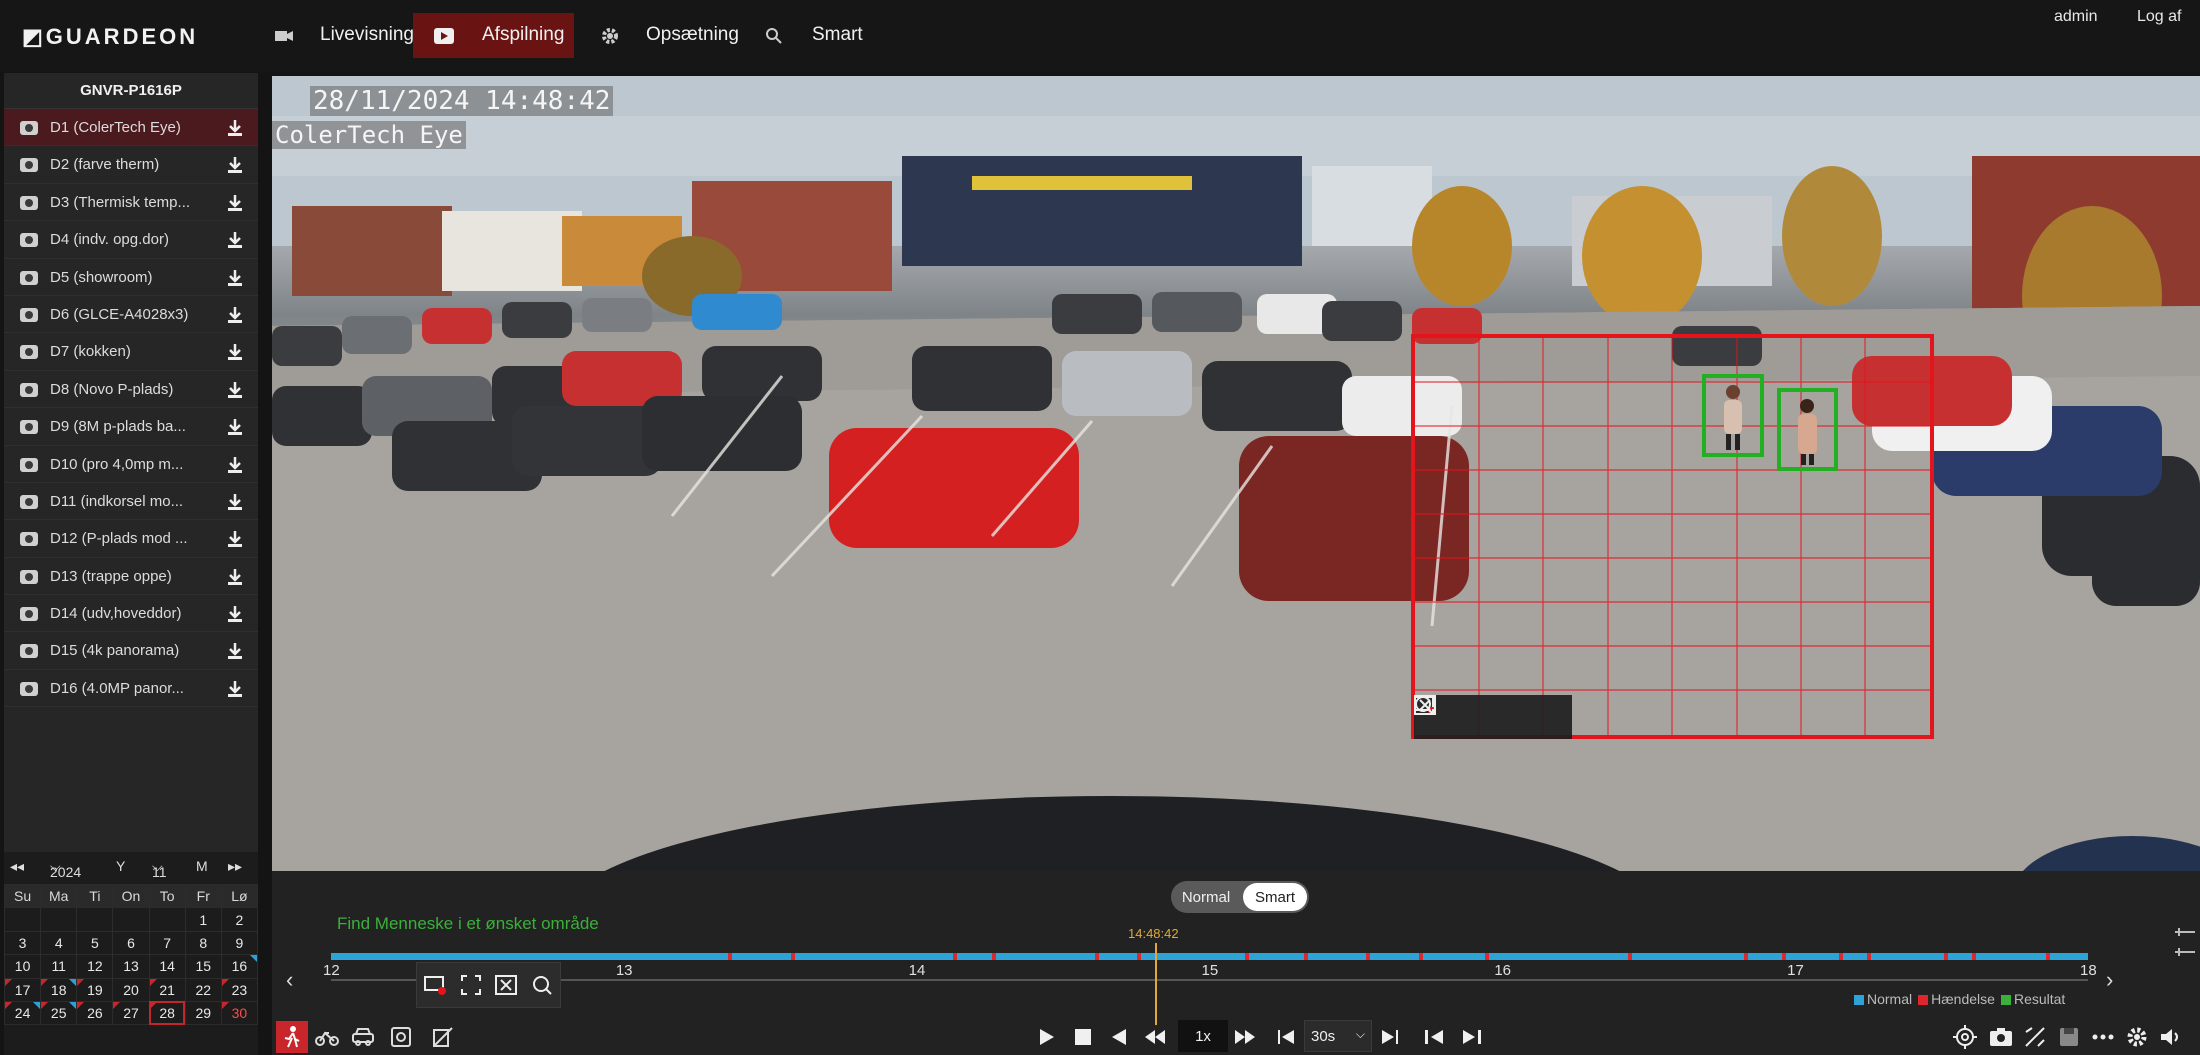 This screenshot has width=2200, height=1055. I want to click on year-select: 2024 ⌵, so click(65, 869).